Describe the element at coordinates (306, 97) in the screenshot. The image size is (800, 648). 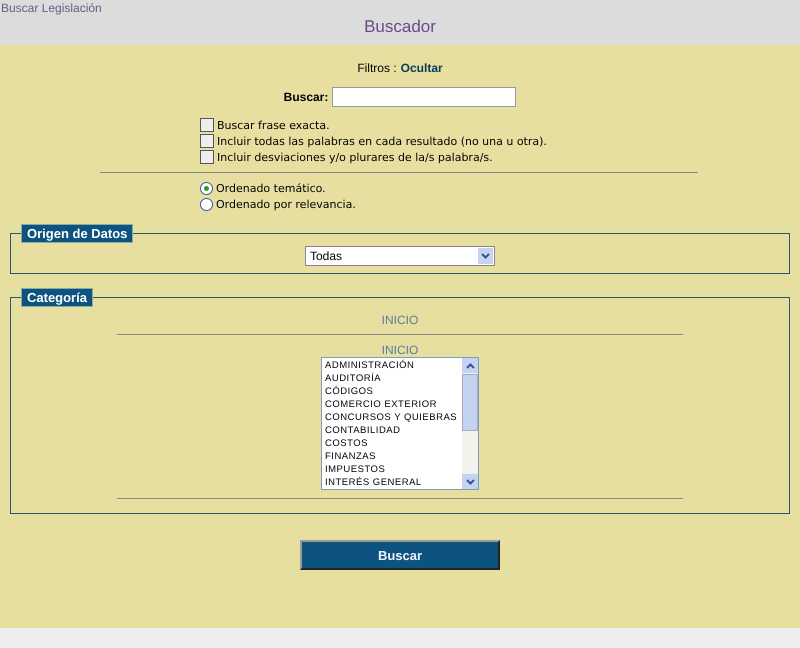
I see `search-label: Buscar:` at that location.